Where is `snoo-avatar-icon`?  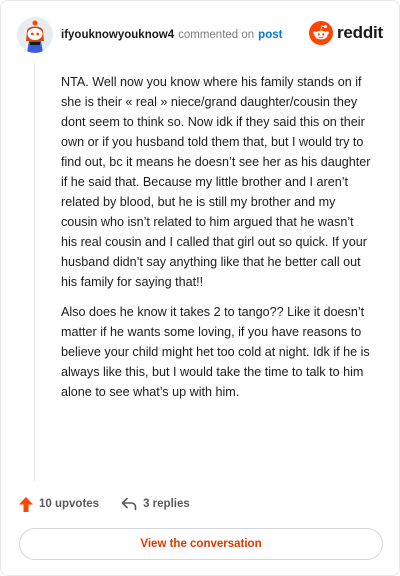
snoo-avatar-icon is located at coordinates (35, 35).